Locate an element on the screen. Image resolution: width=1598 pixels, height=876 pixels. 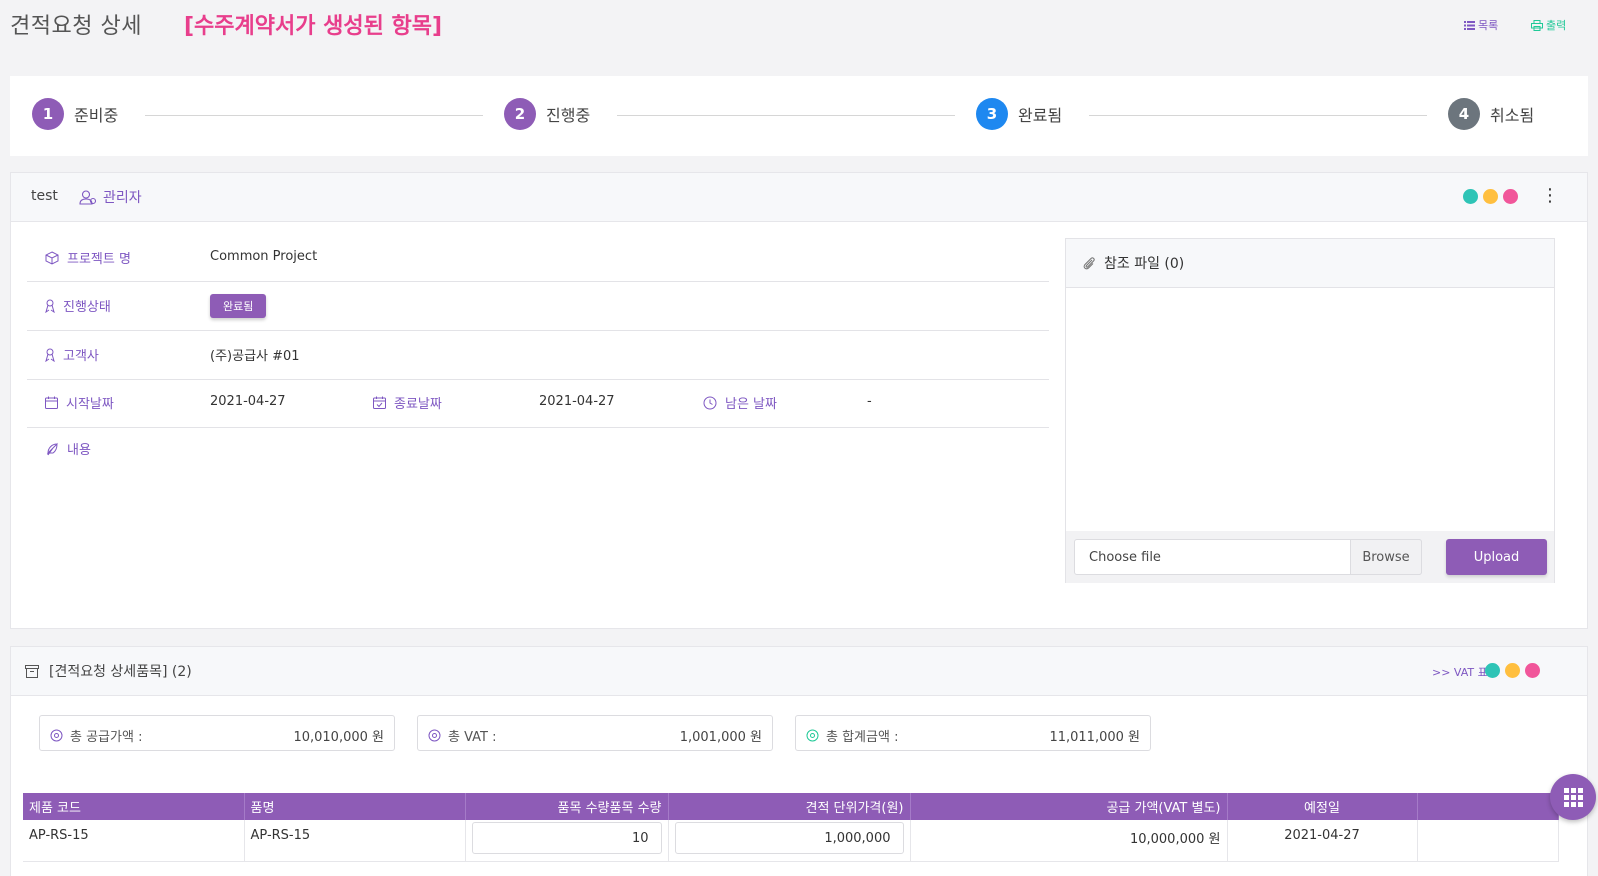
list-link: 목록 is located at coordinates (1481, 25).